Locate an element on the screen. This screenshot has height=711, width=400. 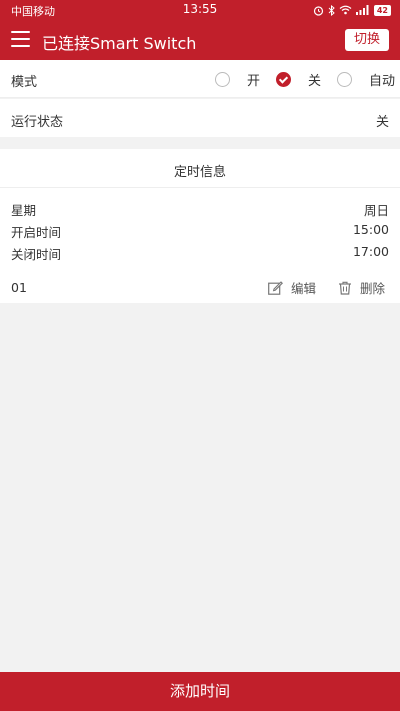
divider is located at coordinates (200, 187).